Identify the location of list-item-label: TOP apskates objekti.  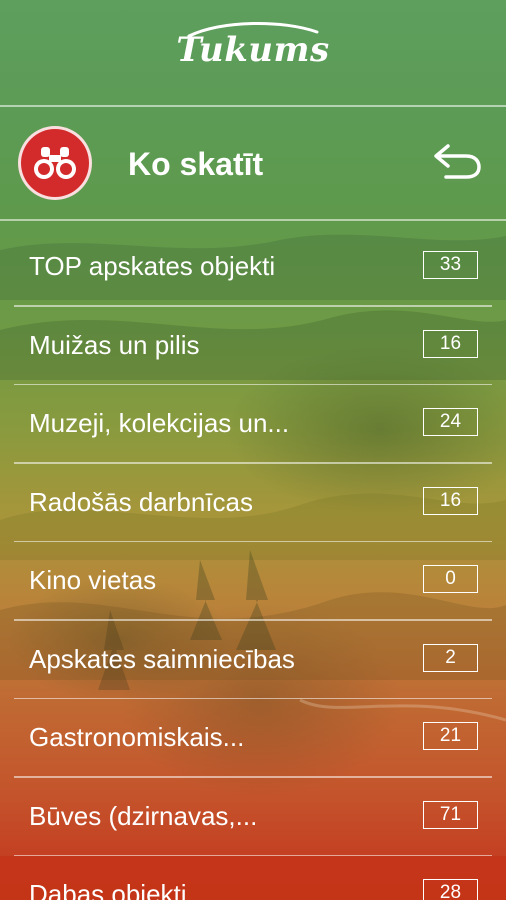
(152, 266).